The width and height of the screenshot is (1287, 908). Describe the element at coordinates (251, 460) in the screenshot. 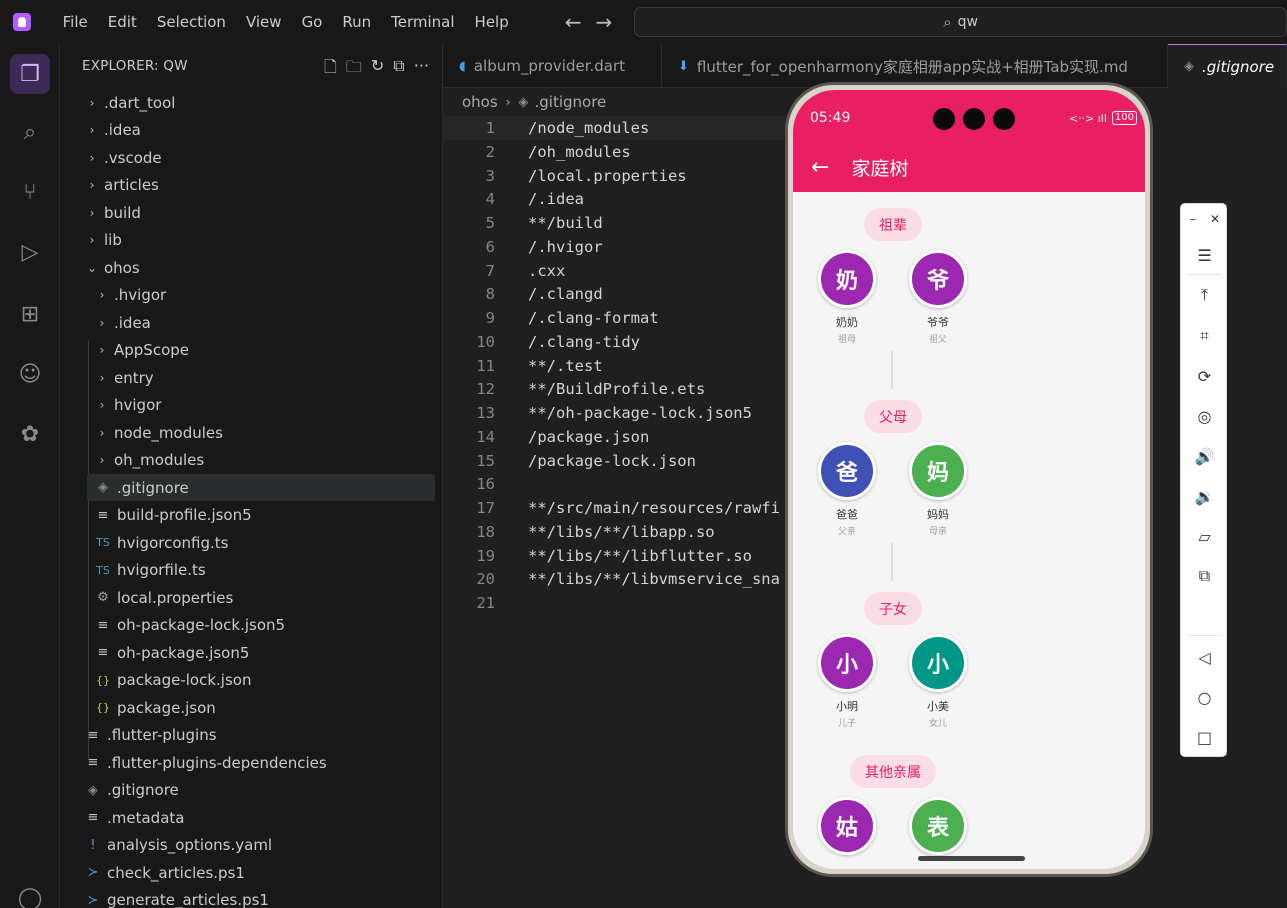

I see `tree-folder: ›oh_modules` at that location.